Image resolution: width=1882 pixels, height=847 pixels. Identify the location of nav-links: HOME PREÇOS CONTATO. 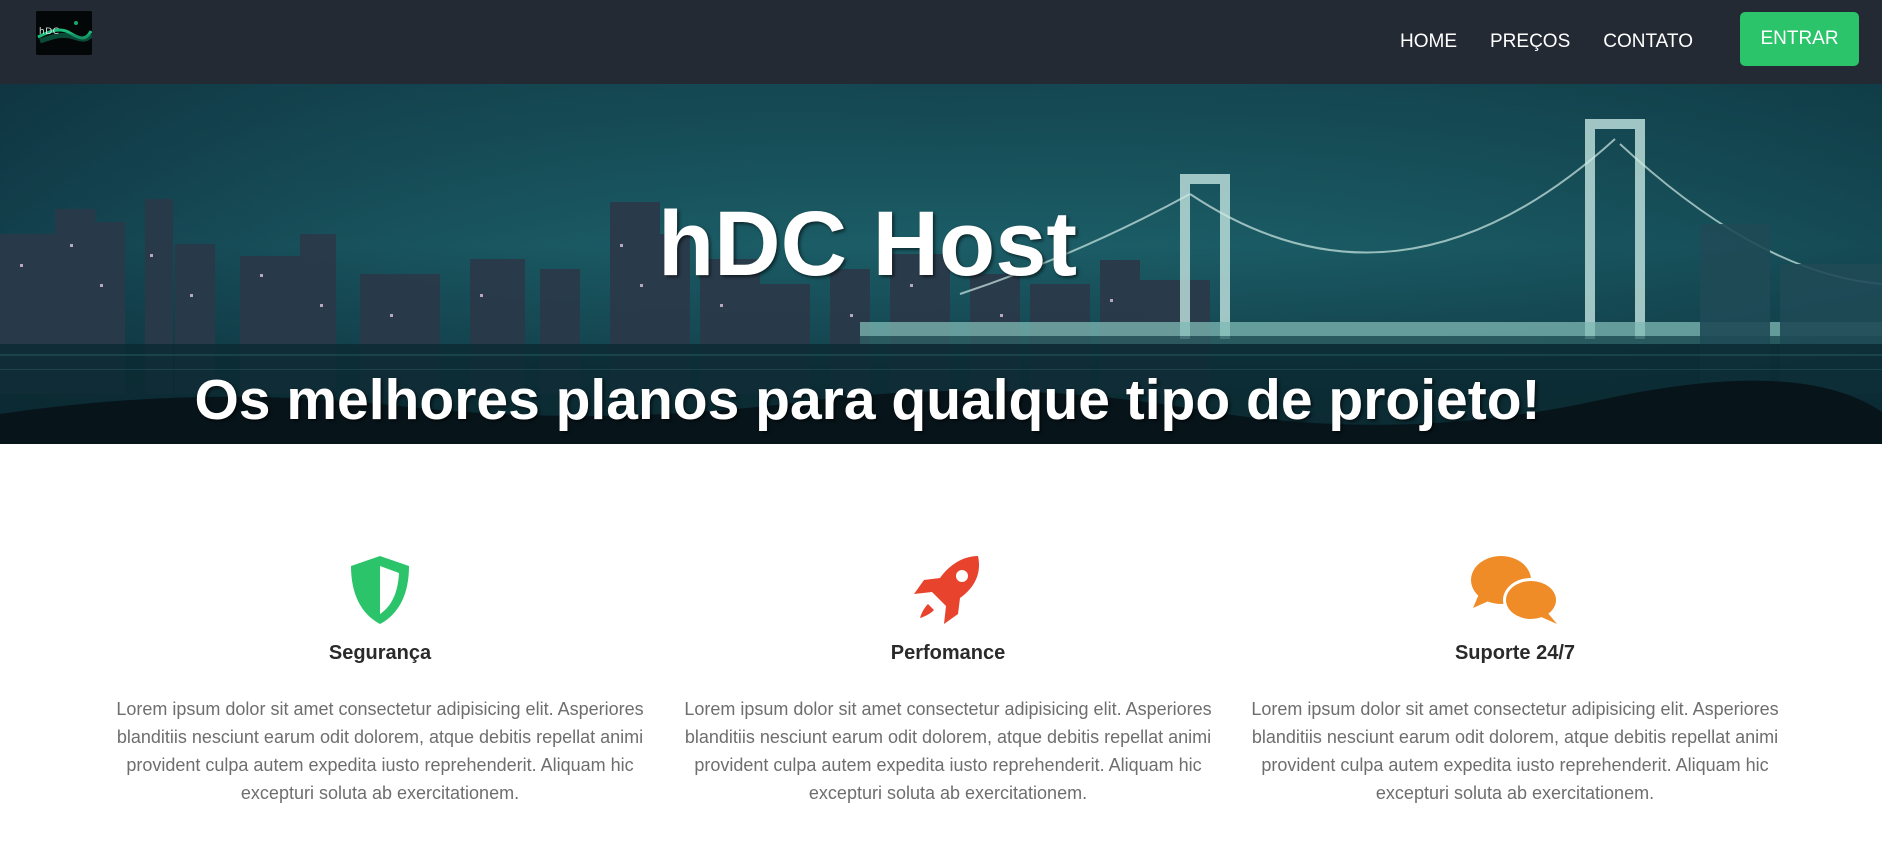
(1563, 42).